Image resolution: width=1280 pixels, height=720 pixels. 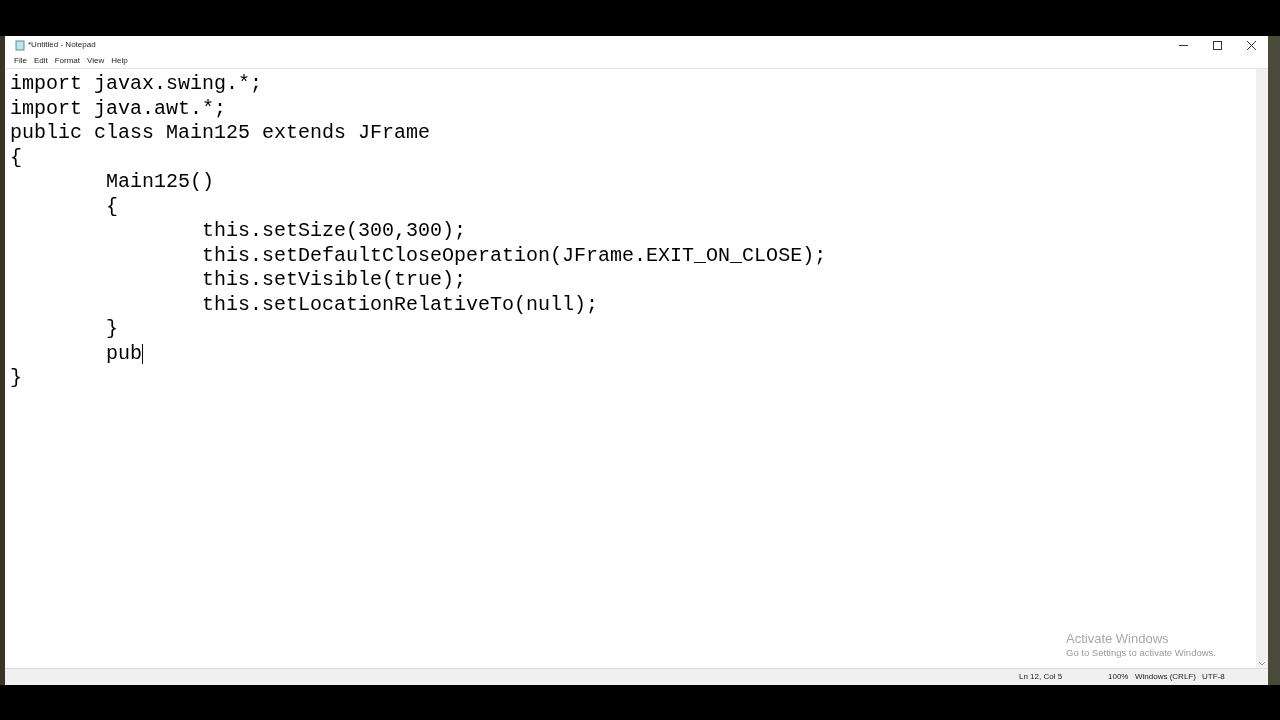 What do you see at coordinates (136, 84) in the screenshot?
I see `code-line: import javax.swing.*;` at bounding box center [136, 84].